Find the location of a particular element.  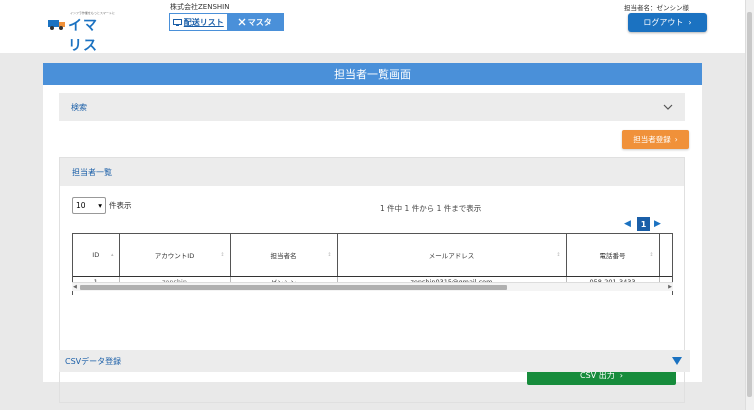

nav-tab-label: 配送リスト is located at coordinates (203, 22).